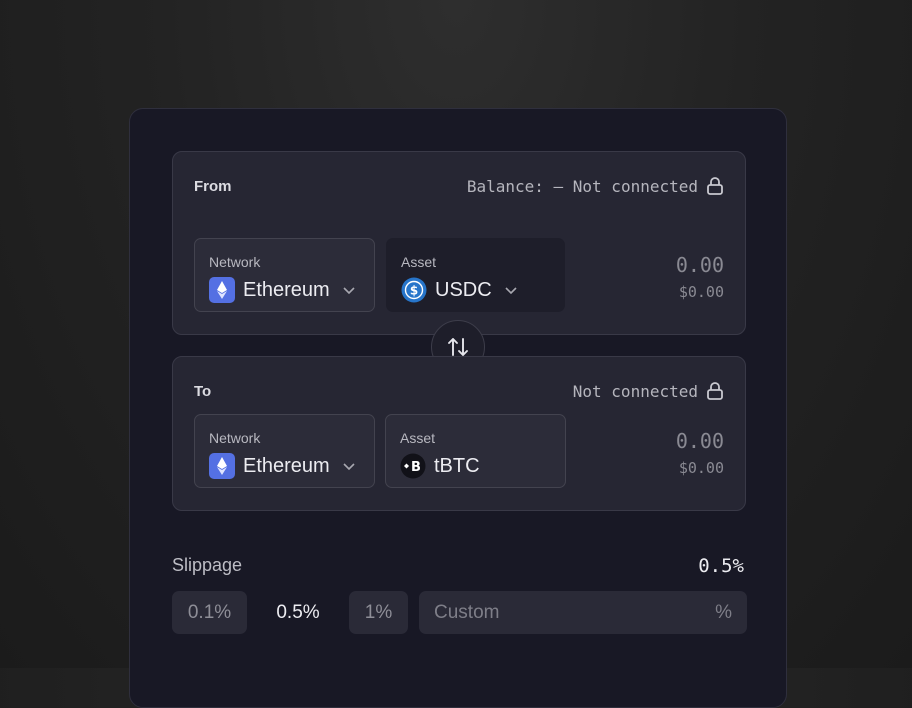  What do you see at coordinates (286, 465) in the screenshot?
I see `to-network-value: Ethereum` at bounding box center [286, 465].